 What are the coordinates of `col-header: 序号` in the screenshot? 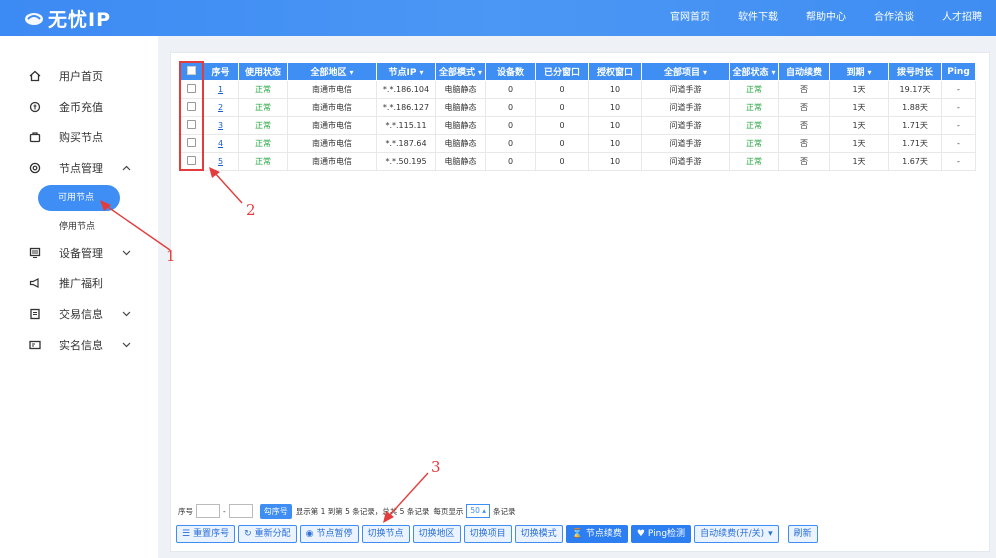 It's located at (220, 71).